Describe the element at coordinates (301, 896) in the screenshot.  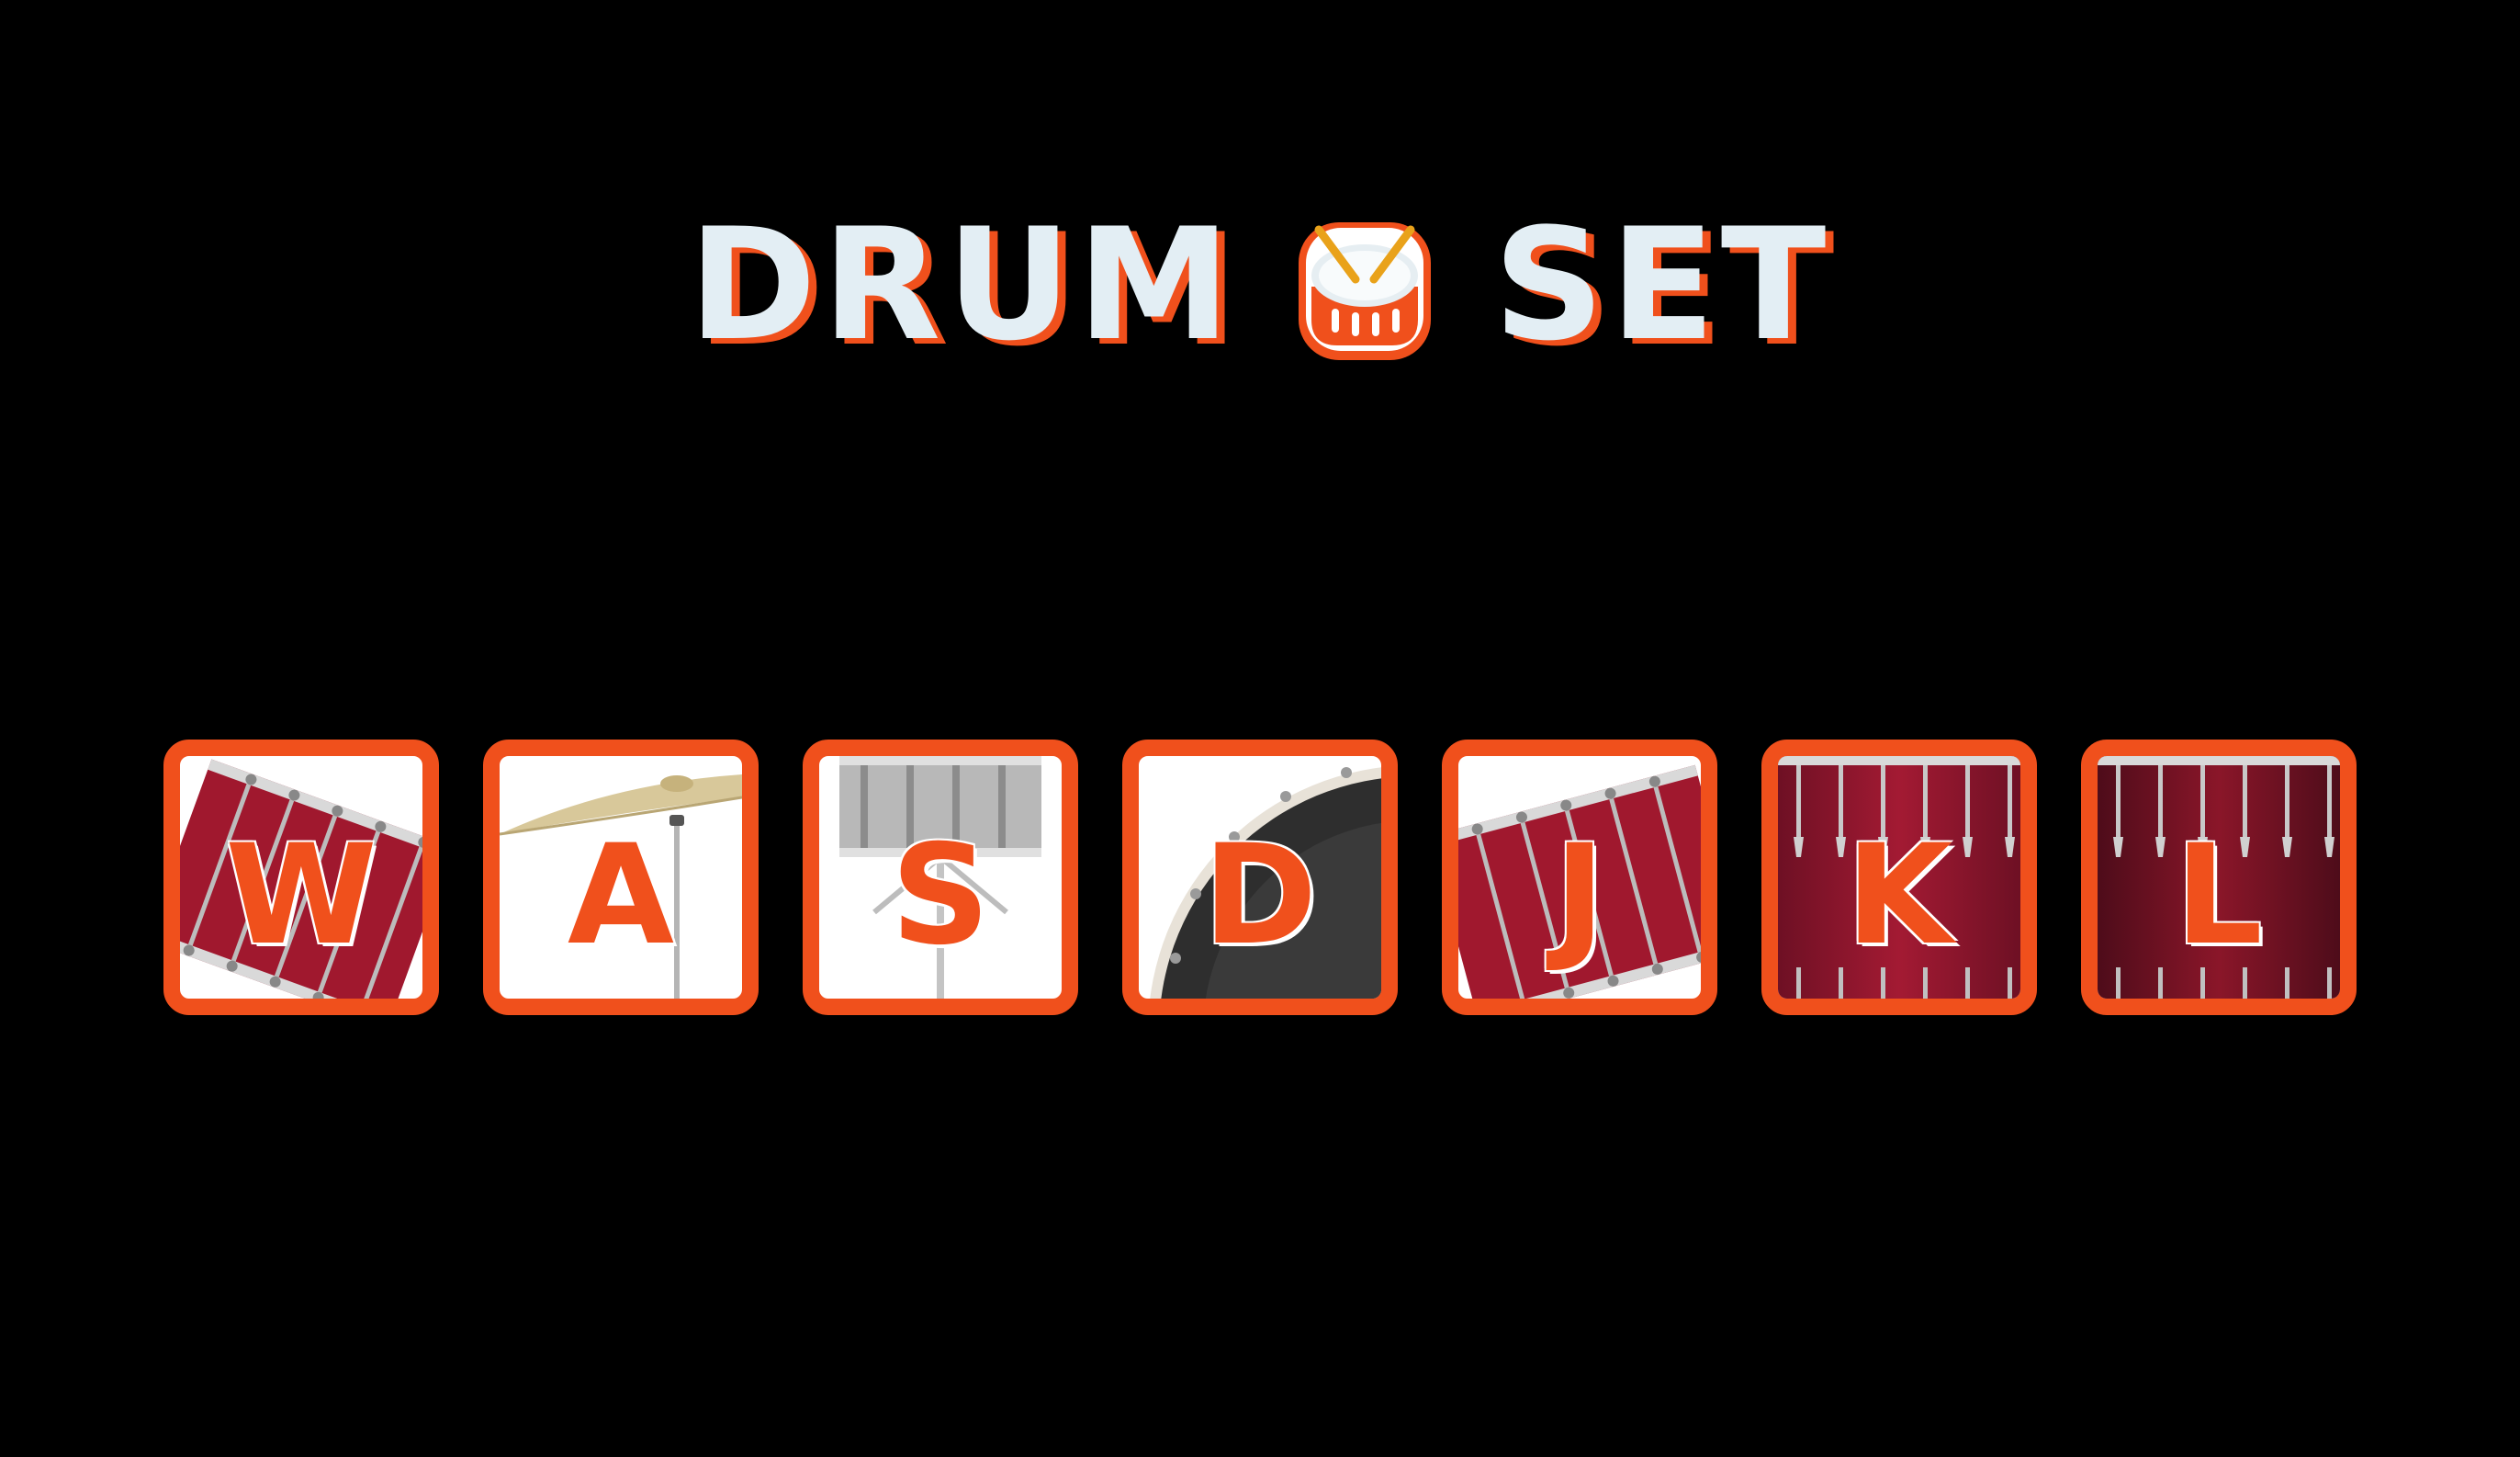
I see `key-label: W` at that location.